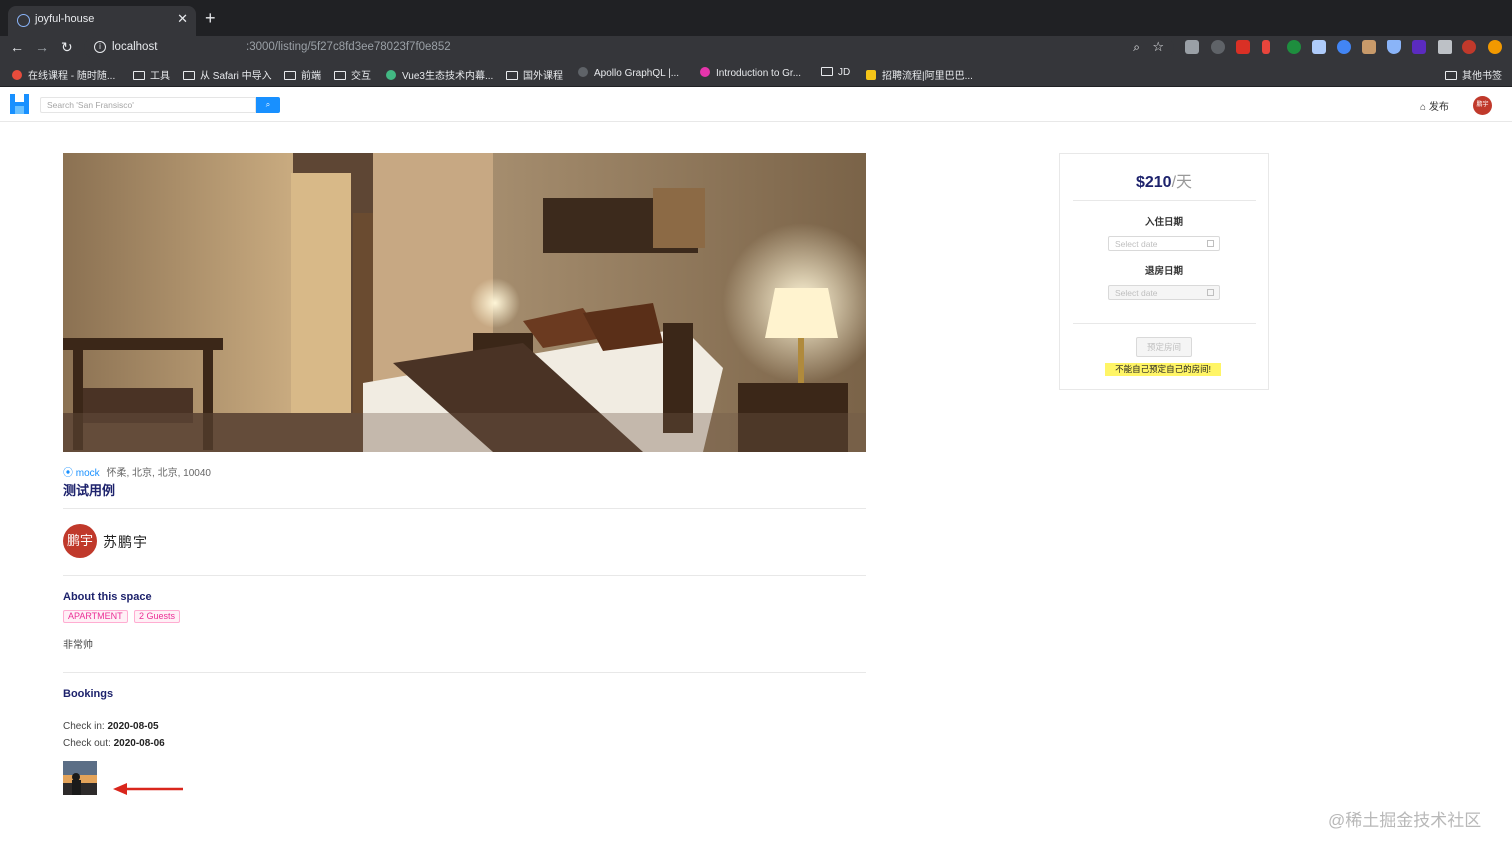  What do you see at coordinates (157, 616) in the screenshot?
I see `tag-guests: 2 Guests` at bounding box center [157, 616].